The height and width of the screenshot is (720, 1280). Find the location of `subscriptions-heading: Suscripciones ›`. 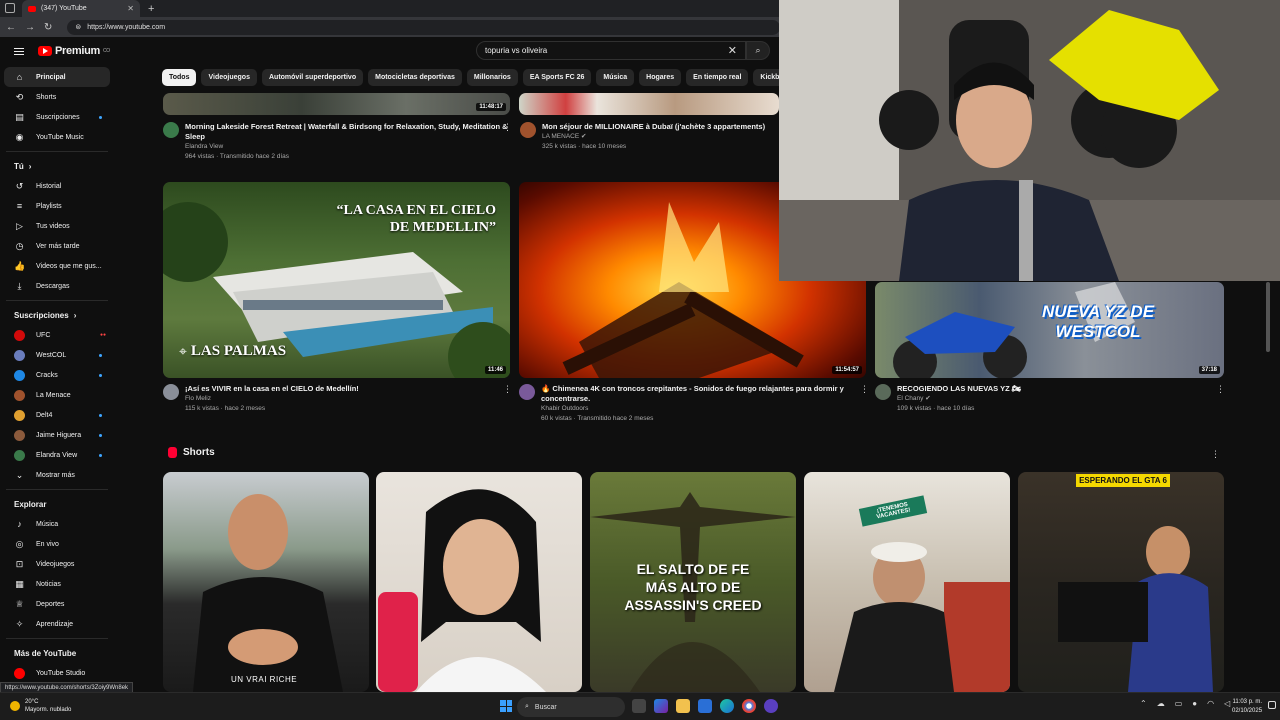

subscriptions-heading: Suscripciones › is located at coordinates (60, 315).